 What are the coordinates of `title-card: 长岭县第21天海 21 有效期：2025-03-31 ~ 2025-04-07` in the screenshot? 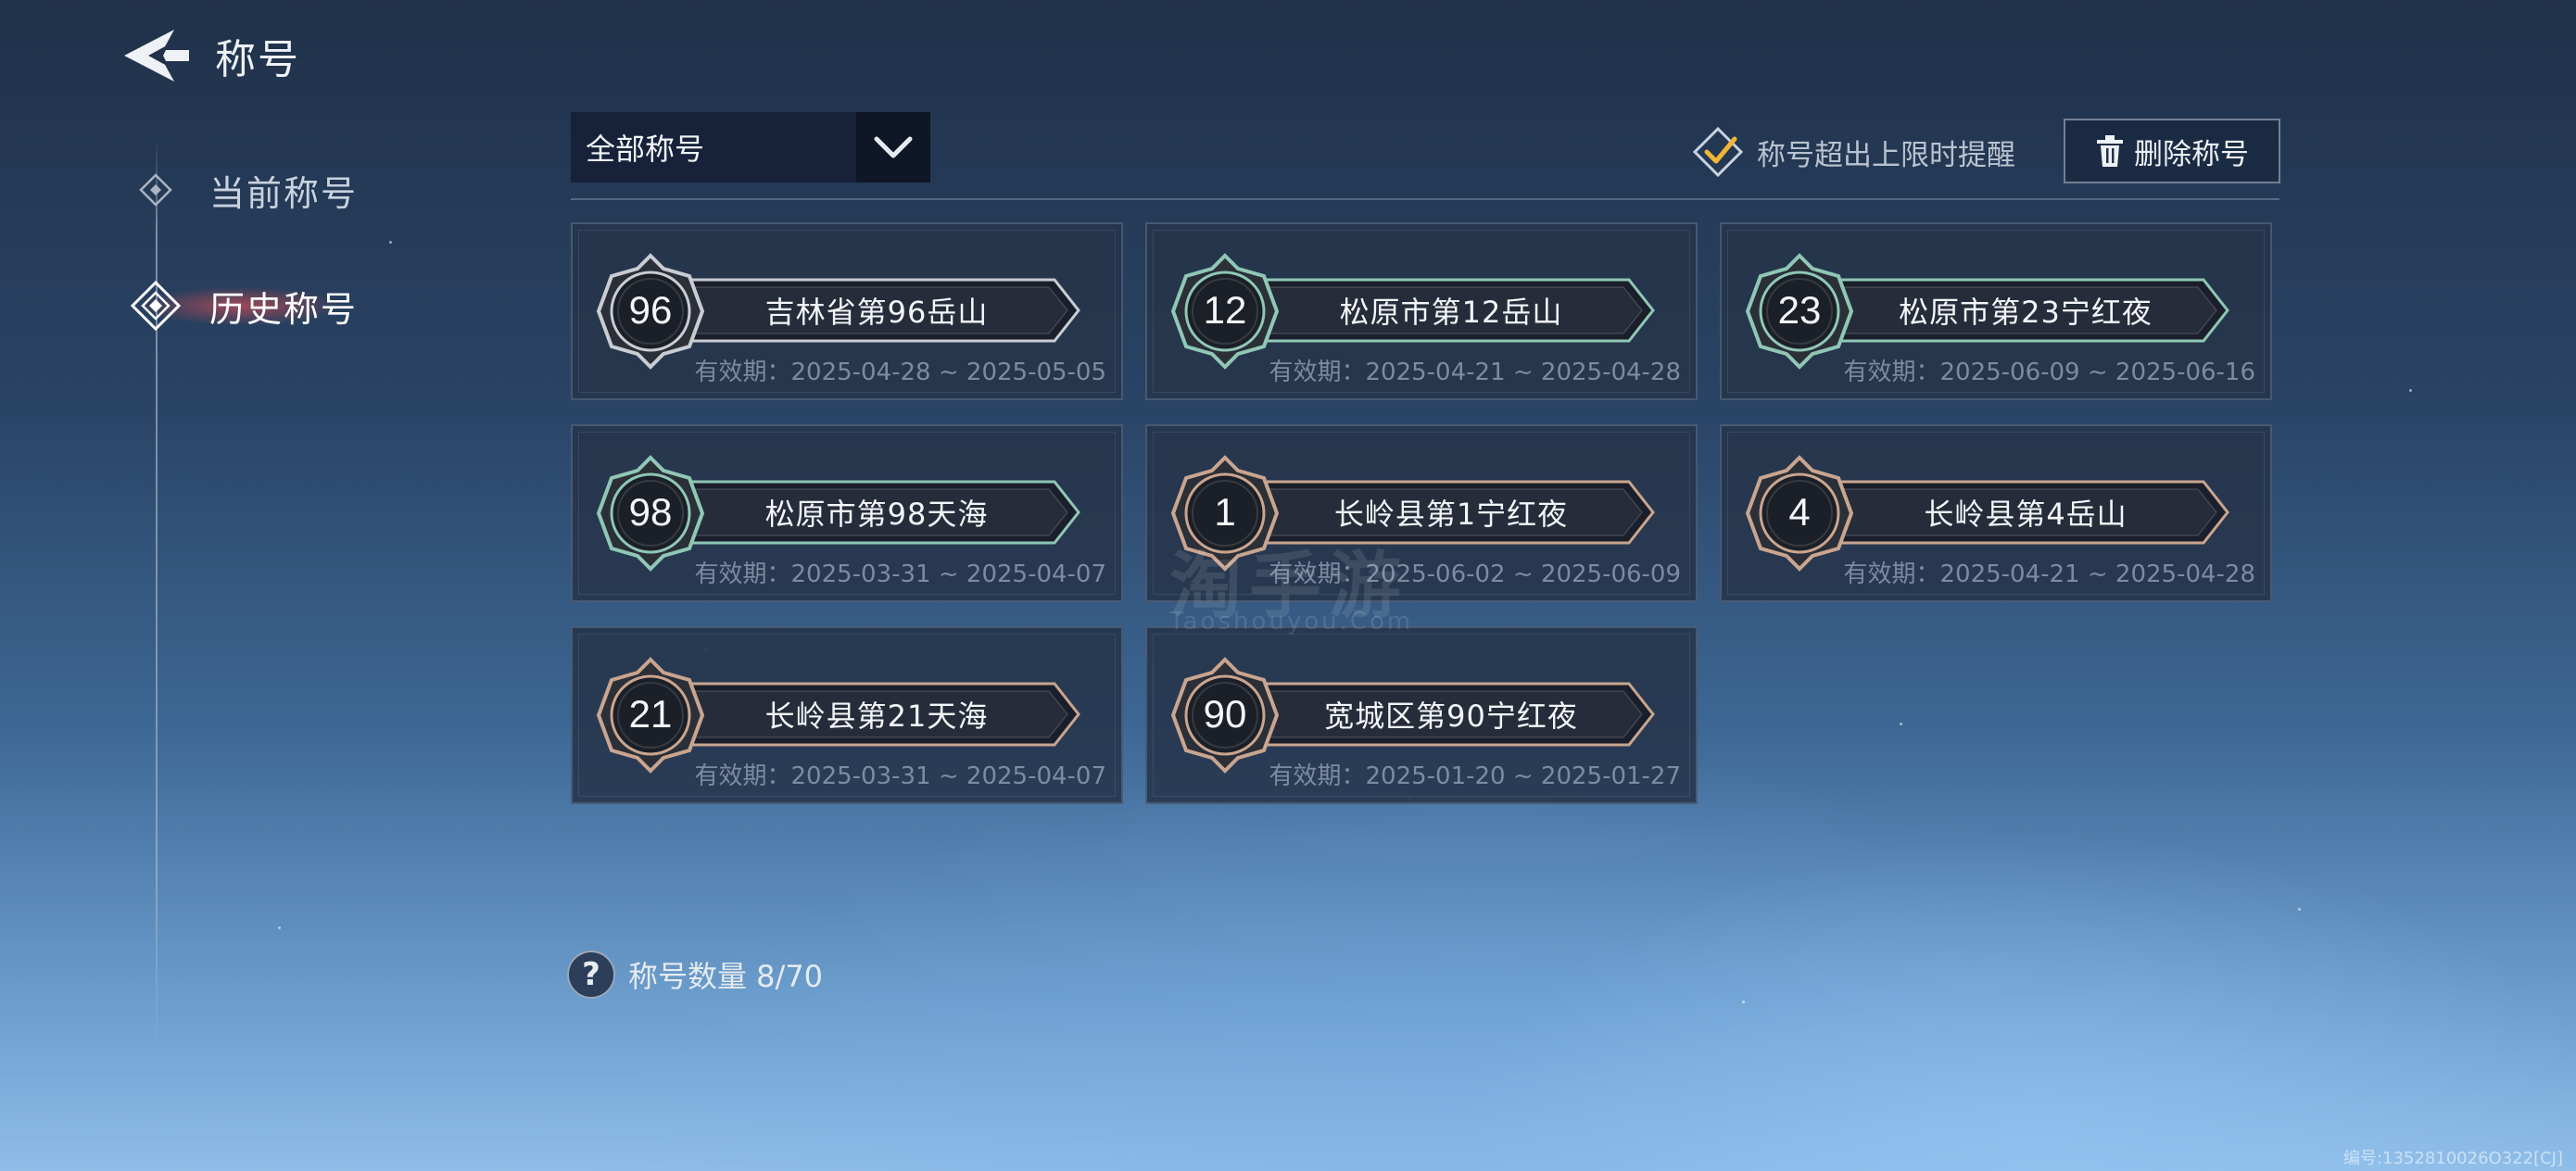 It's located at (847, 715).